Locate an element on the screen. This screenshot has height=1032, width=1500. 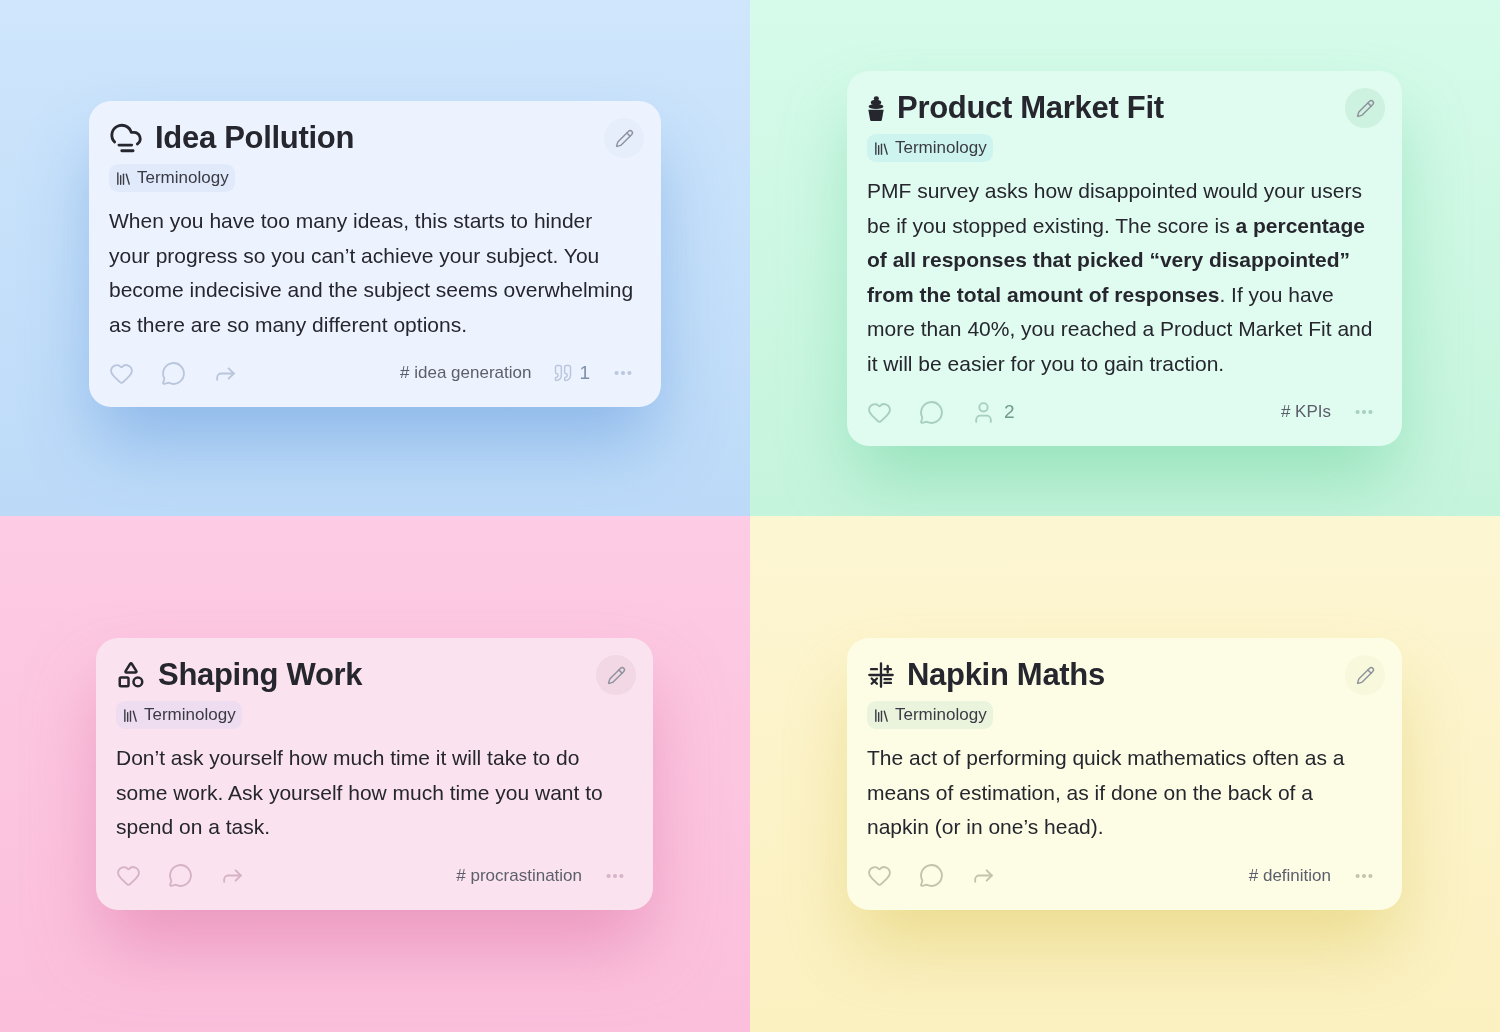
hashtag-link: # idea generation is located at coordinates (466, 373).